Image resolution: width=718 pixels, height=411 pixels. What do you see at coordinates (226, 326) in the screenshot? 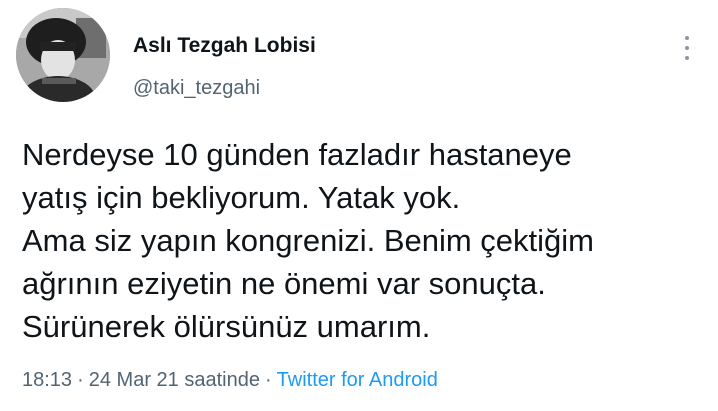
I see `tweet-text-line: Sürünerek ölürsünüz umarım.` at bounding box center [226, 326].